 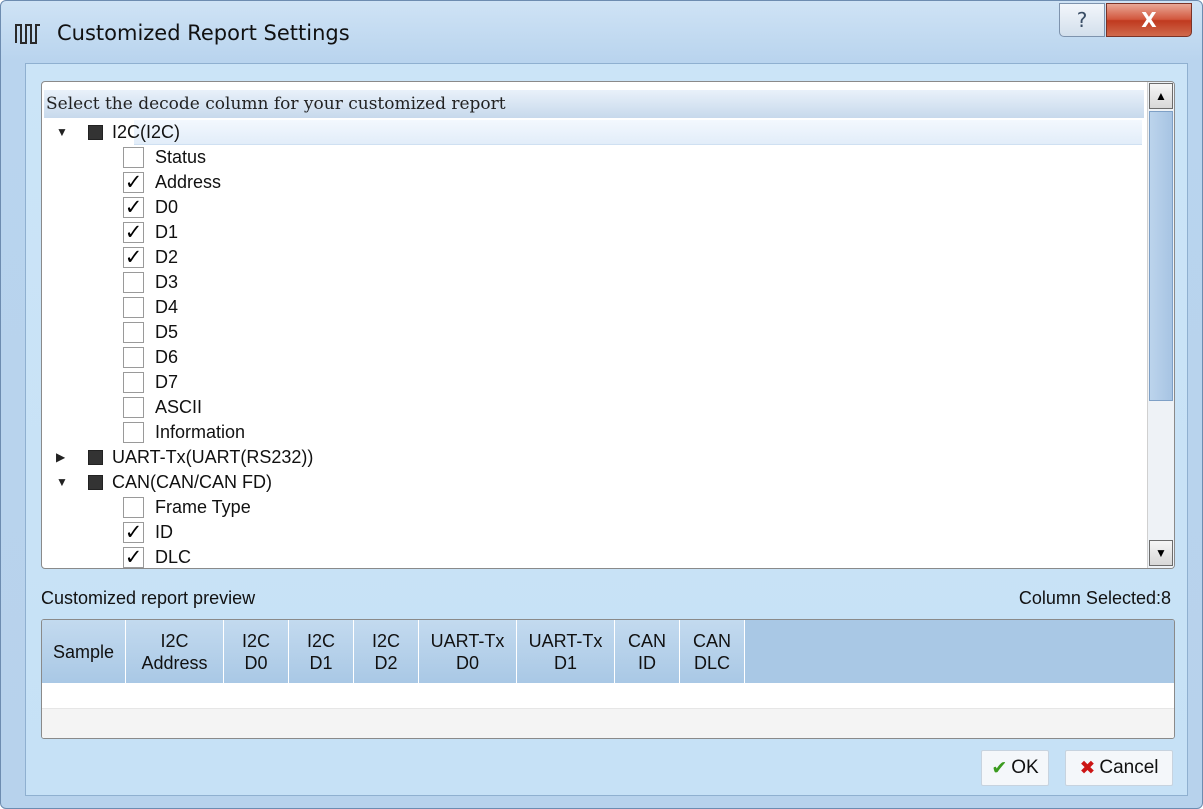 I want to click on close-icon: X, so click(x=1149, y=20).